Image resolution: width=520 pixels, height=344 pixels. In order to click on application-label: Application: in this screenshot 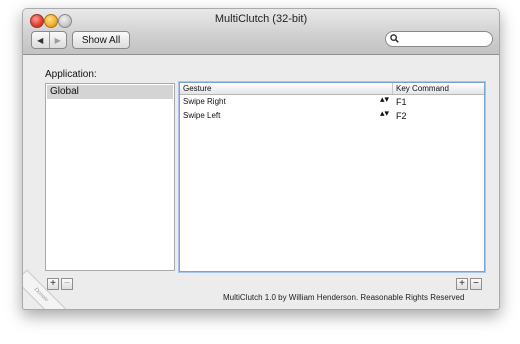, I will do `click(71, 74)`.